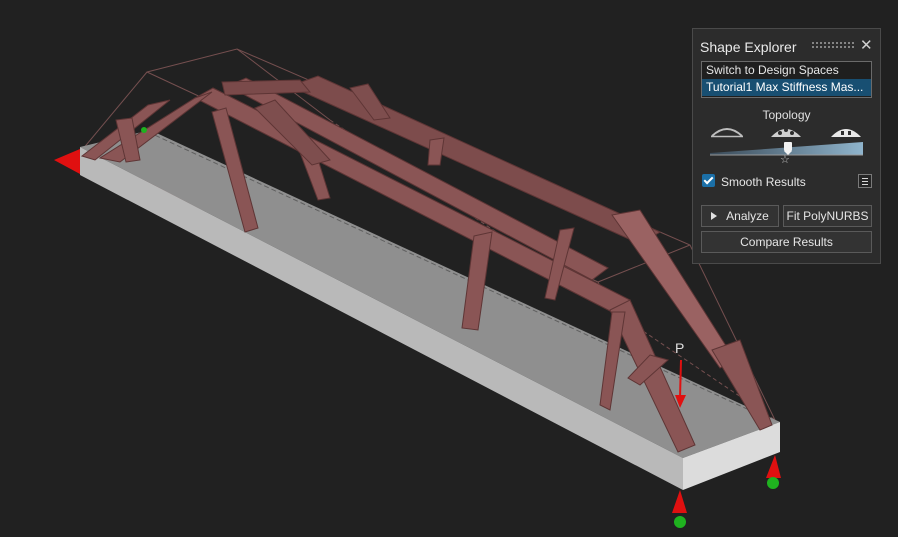 The height and width of the screenshot is (537, 898). I want to click on support-front, so click(679, 509).